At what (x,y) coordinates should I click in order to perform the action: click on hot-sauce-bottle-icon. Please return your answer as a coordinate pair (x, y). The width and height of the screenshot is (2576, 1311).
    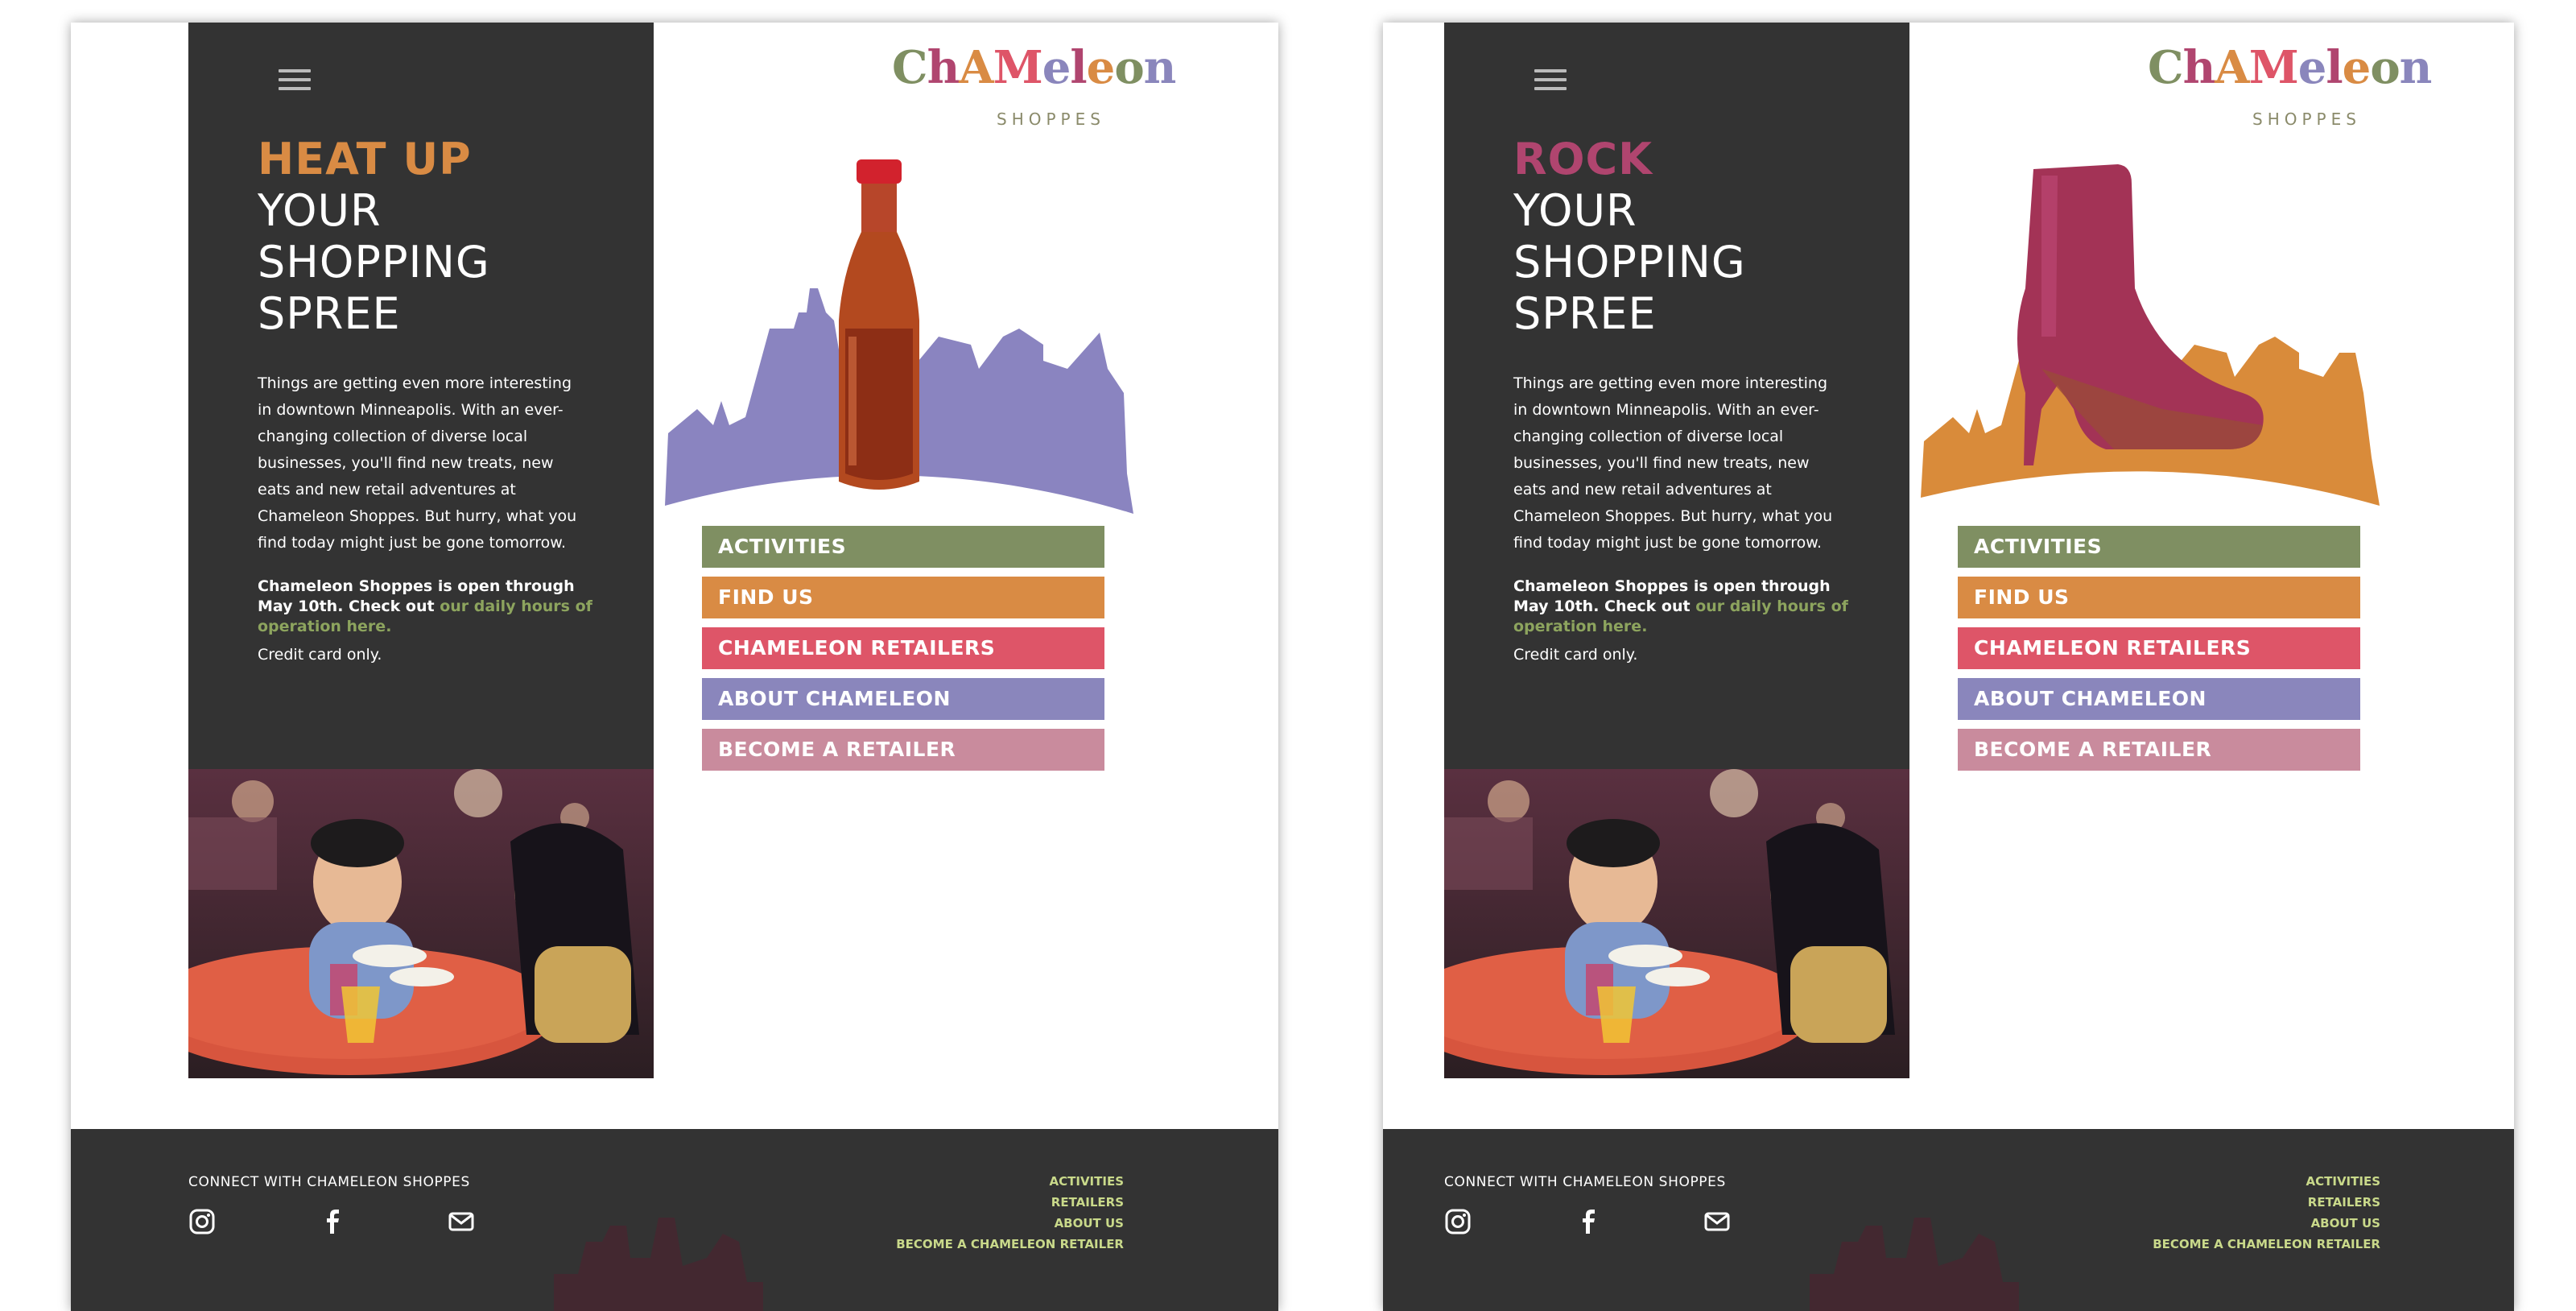
    Looking at the image, I should click on (899, 336).